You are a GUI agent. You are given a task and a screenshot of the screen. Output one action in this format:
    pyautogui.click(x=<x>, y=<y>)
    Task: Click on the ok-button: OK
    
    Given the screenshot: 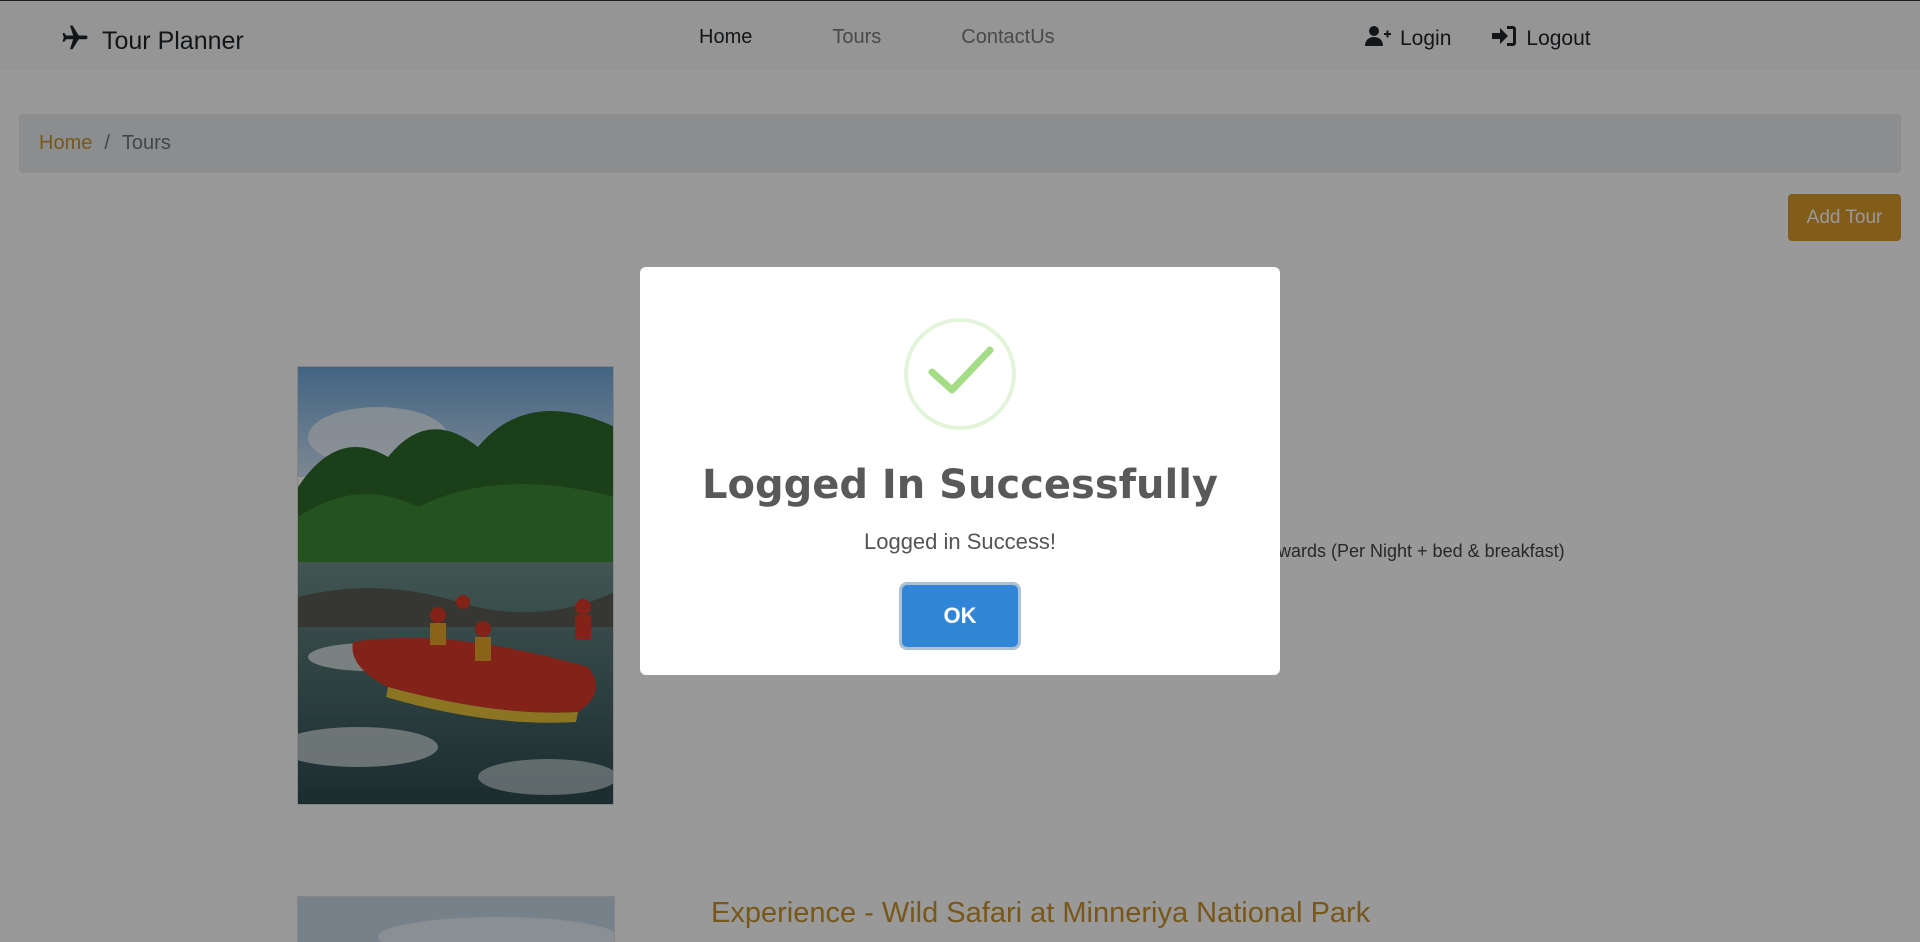 What is the action you would take?
    pyautogui.click(x=960, y=616)
    